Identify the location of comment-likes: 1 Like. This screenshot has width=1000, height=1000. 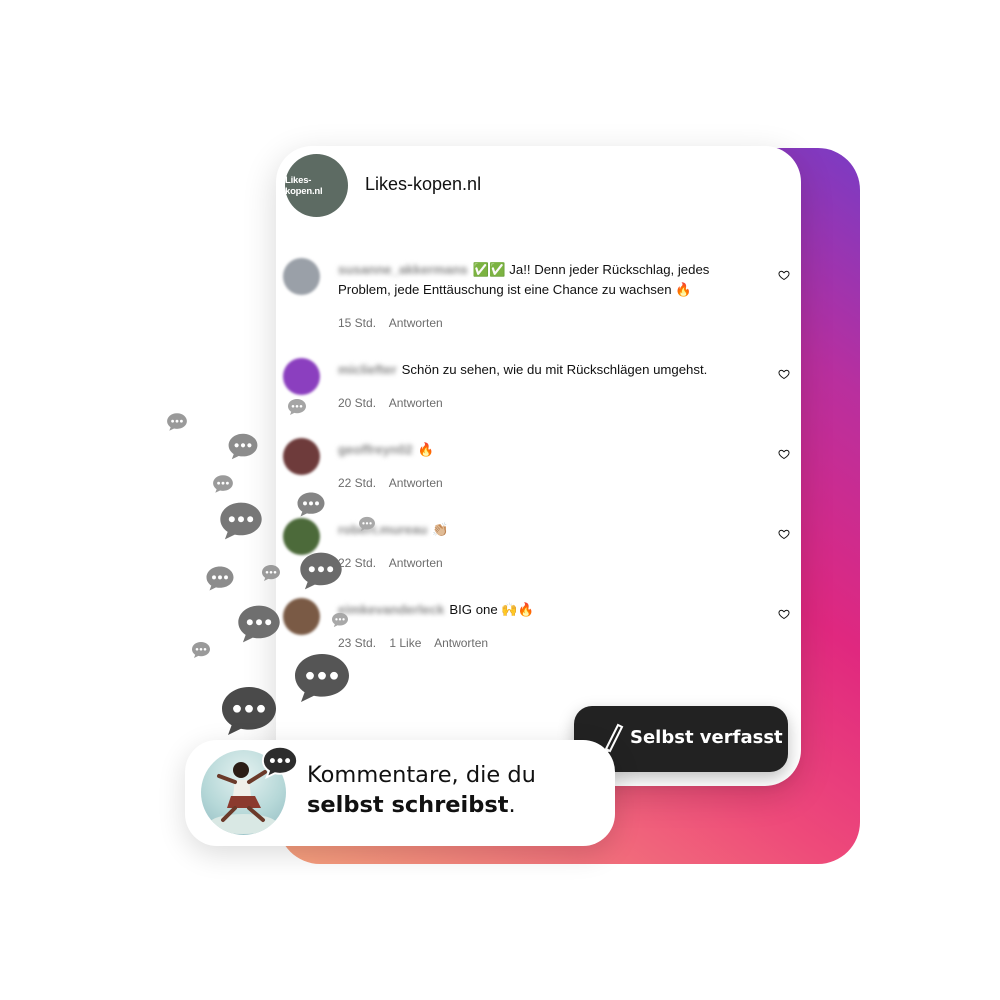
(405, 643).